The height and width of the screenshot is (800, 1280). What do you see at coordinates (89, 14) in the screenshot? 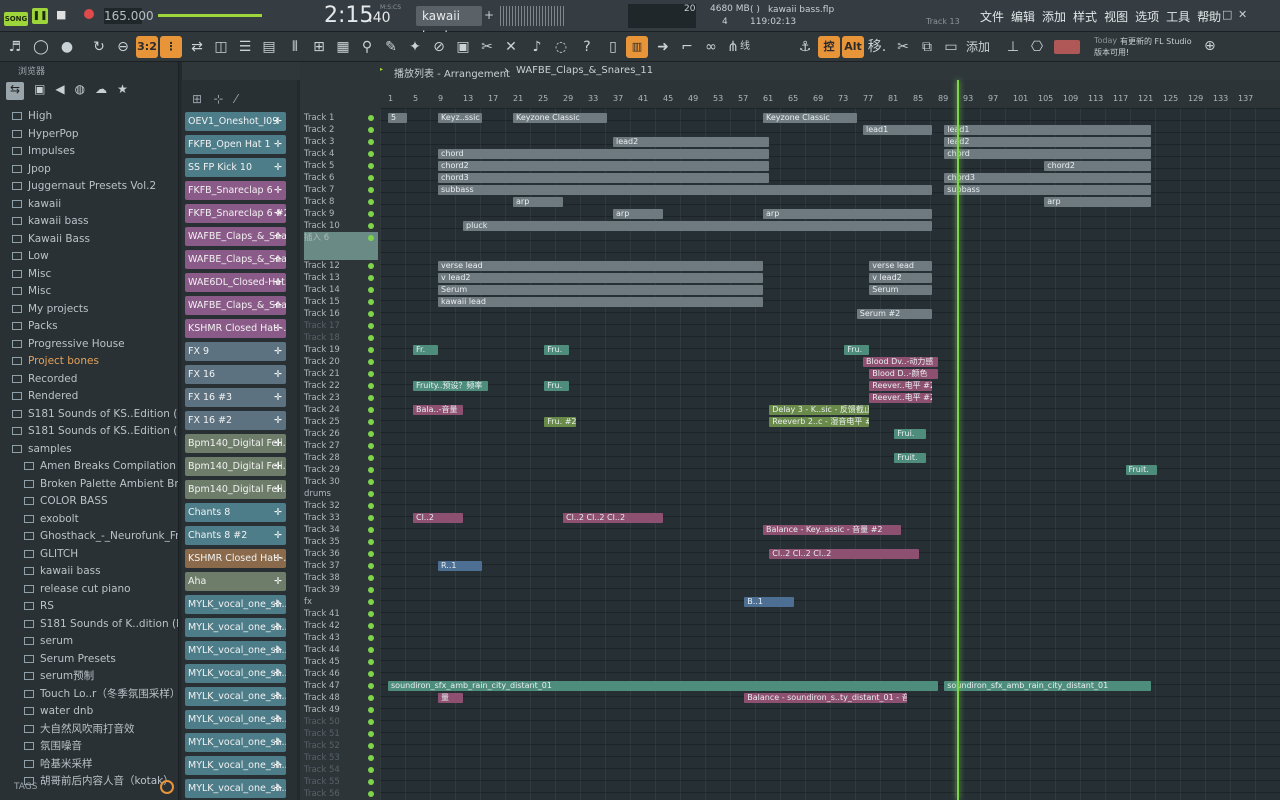
I see `record-button` at bounding box center [89, 14].